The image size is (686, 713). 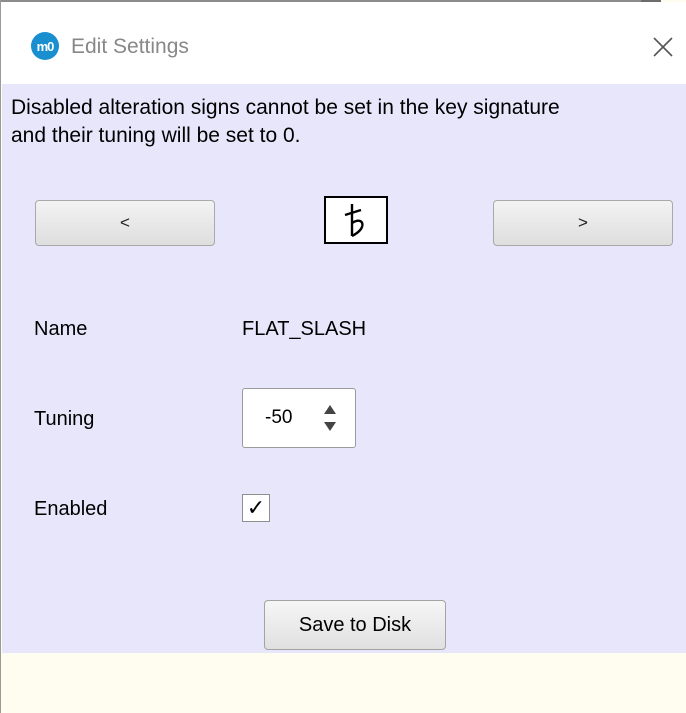 What do you see at coordinates (278, 418) in the screenshot?
I see `tuning-value: -50` at bounding box center [278, 418].